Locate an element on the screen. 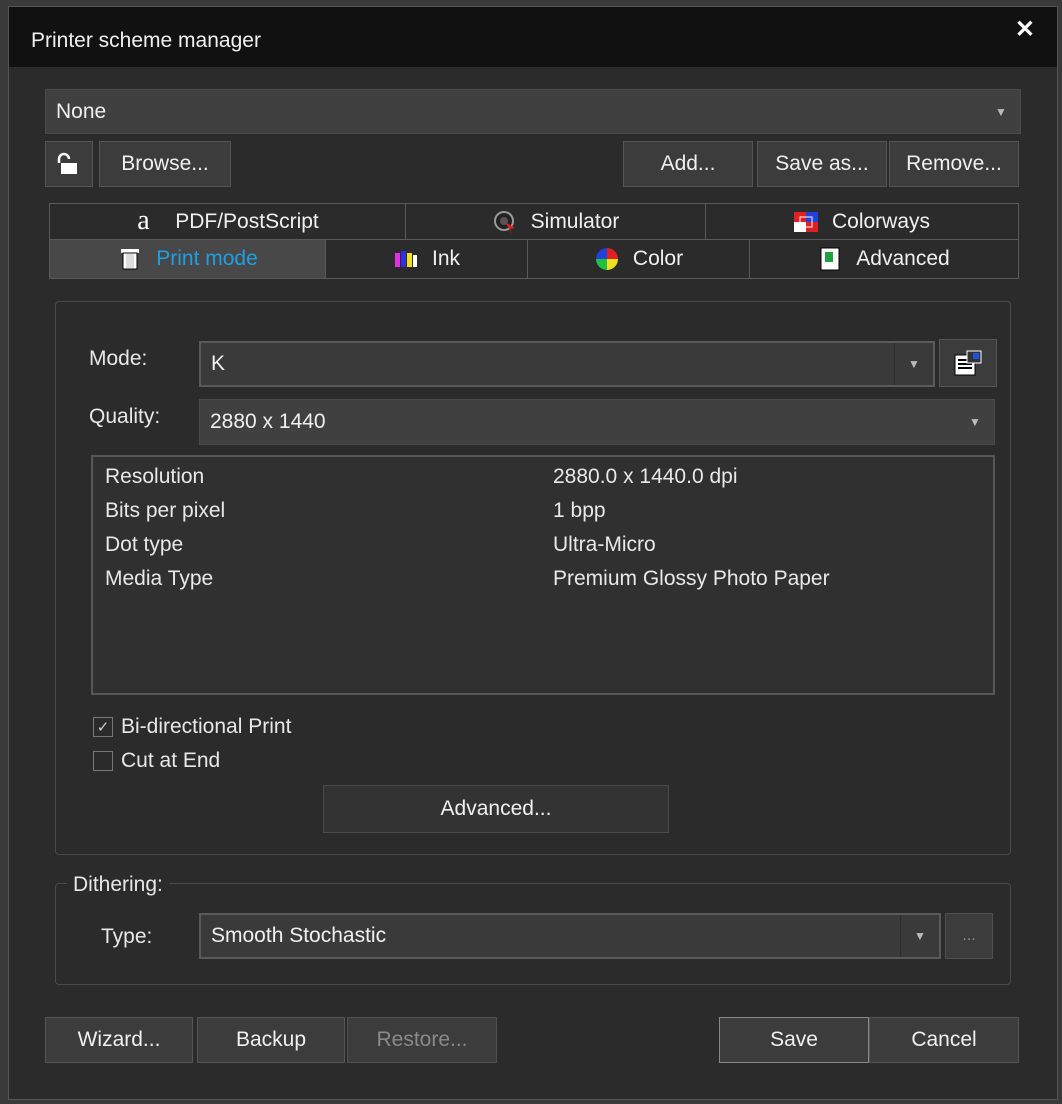 The width and height of the screenshot is (1062, 1104). mode-value: K is located at coordinates (218, 363).